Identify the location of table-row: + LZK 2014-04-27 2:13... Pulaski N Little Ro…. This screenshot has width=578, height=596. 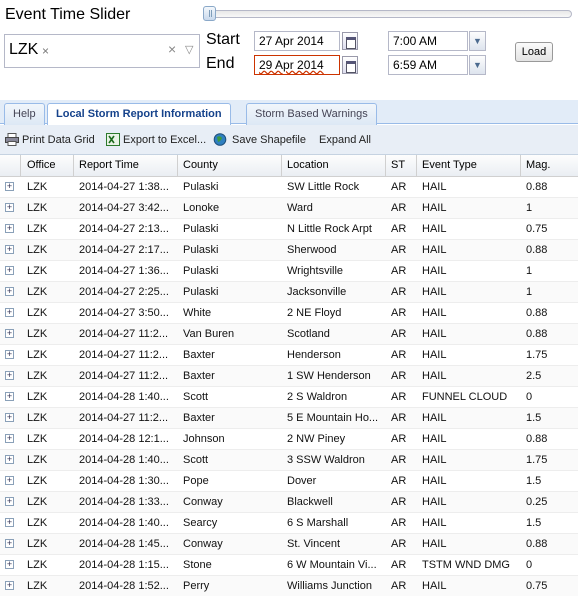
(289, 229).